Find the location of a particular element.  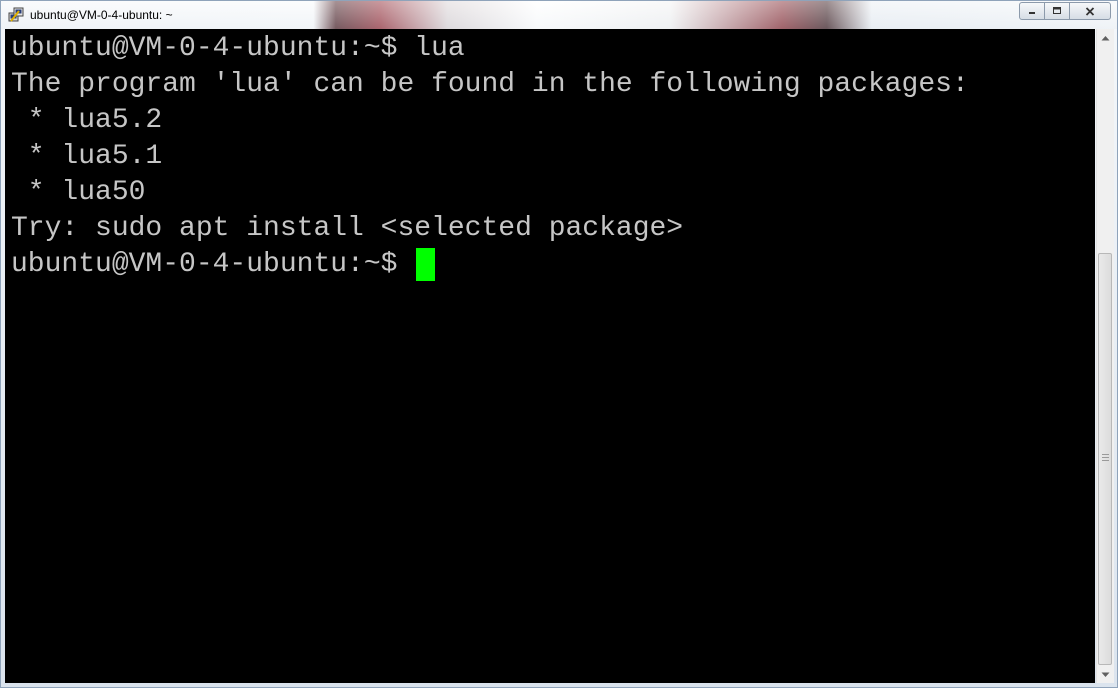

close-button is located at coordinates (1090, 11).